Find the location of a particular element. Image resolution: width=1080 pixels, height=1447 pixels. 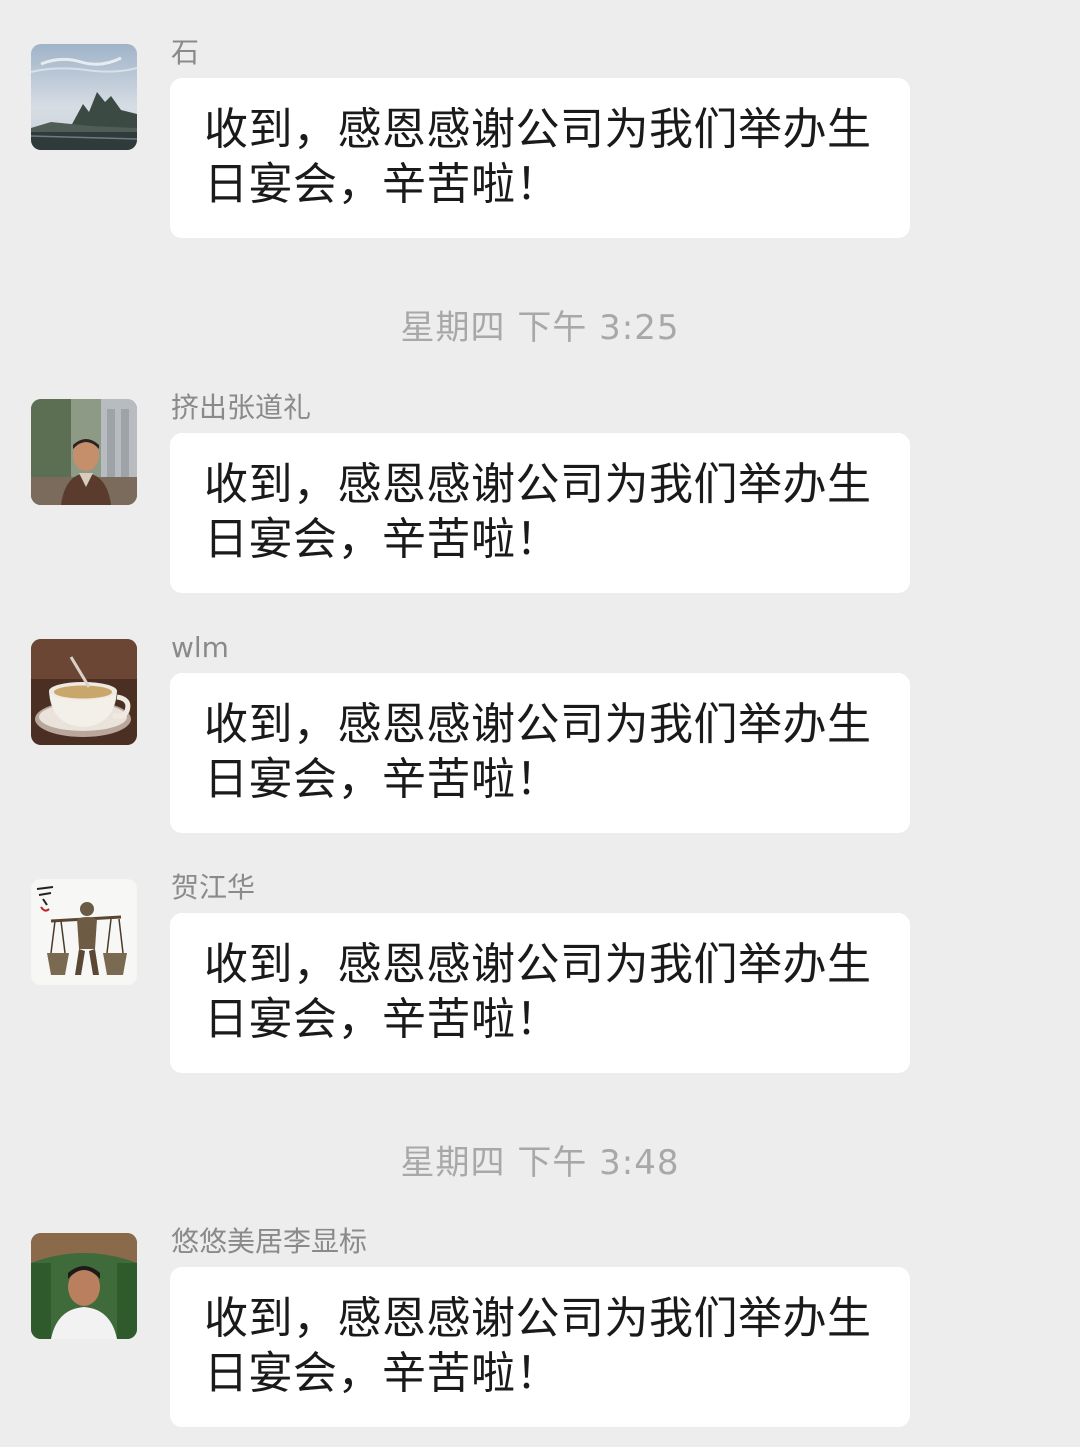

sender-name: 悠悠美居李显标 is located at coordinates (269, 1241).